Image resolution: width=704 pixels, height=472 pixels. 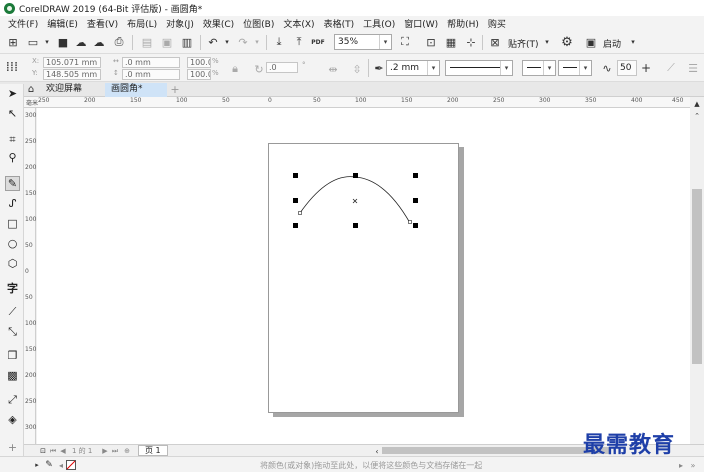 I want to click on new-document-icon: ⊞, so click(x=13, y=42).